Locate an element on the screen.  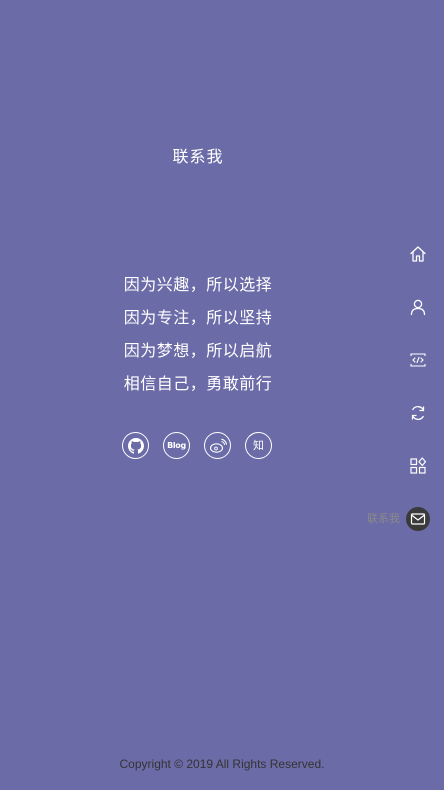
footer-copyright: Copyright © 2019 All Rights Reserved. is located at coordinates (222, 764).